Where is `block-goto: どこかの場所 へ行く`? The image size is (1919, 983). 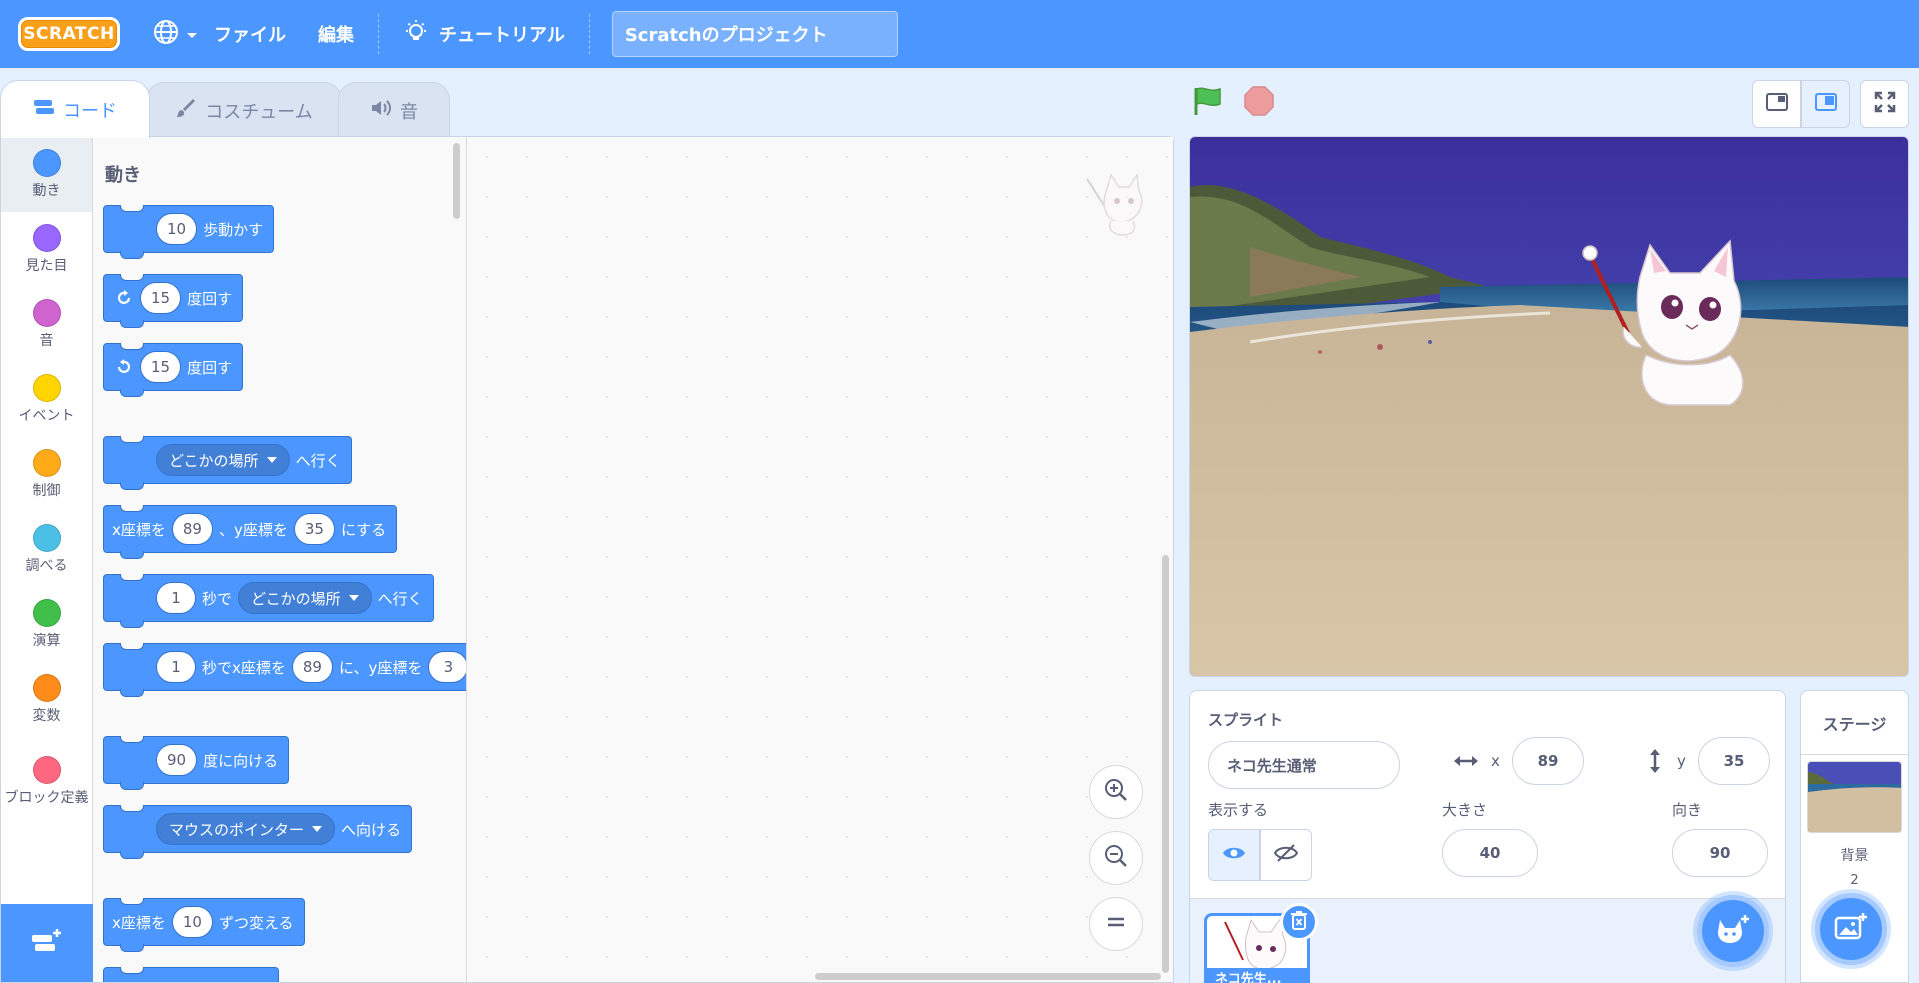 block-goto: どこかの場所 へ行く is located at coordinates (227, 463).